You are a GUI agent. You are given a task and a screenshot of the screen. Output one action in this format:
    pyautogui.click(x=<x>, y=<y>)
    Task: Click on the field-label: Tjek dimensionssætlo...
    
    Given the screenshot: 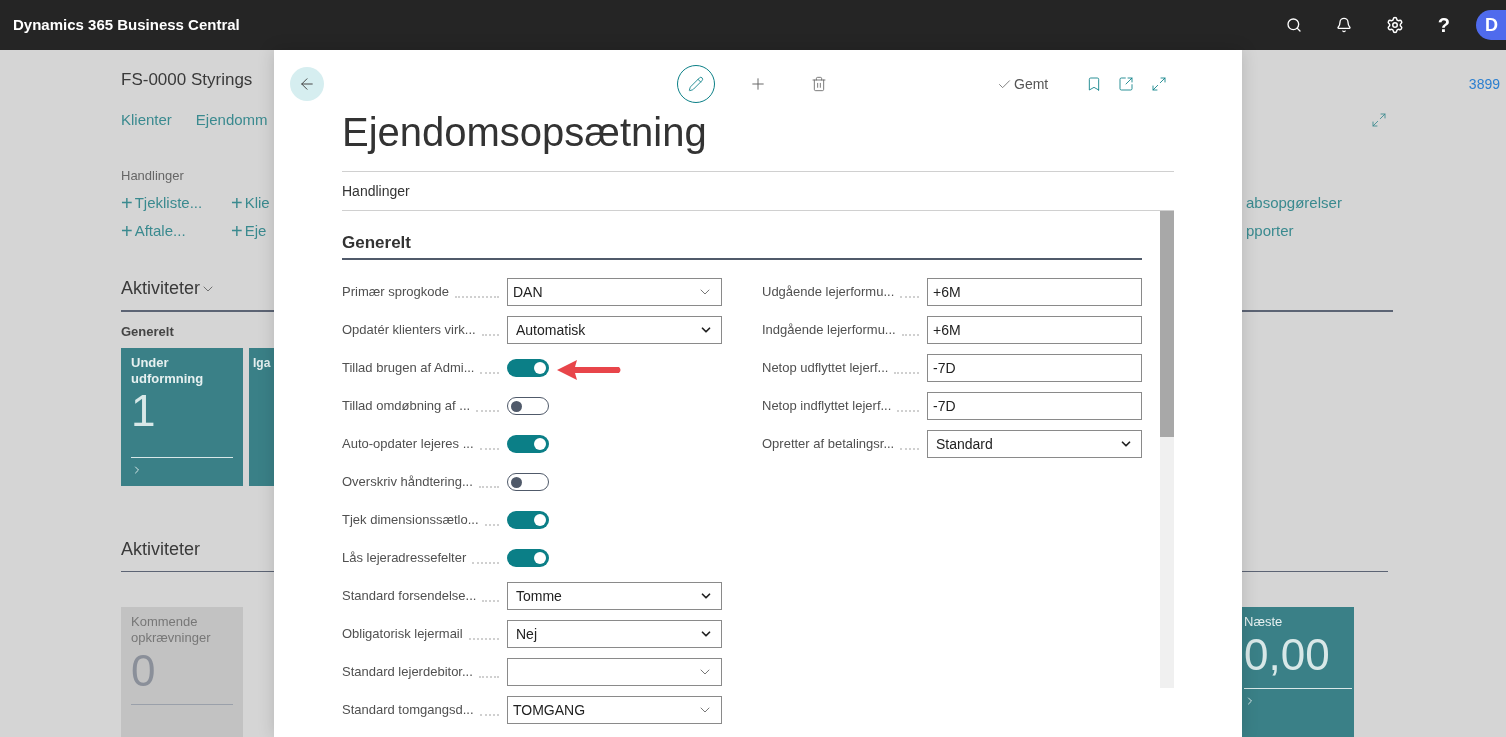 What is the action you would take?
    pyautogui.click(x=410, y=520)
    